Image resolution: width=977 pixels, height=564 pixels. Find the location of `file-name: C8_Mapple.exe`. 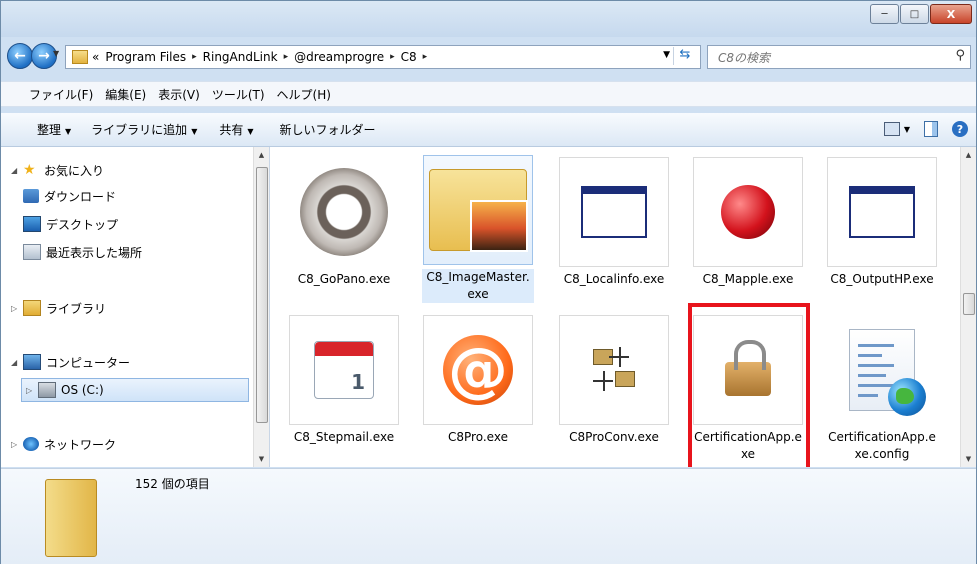

file-name: C8_Mapple.exe is located at coordinates (748, 279).